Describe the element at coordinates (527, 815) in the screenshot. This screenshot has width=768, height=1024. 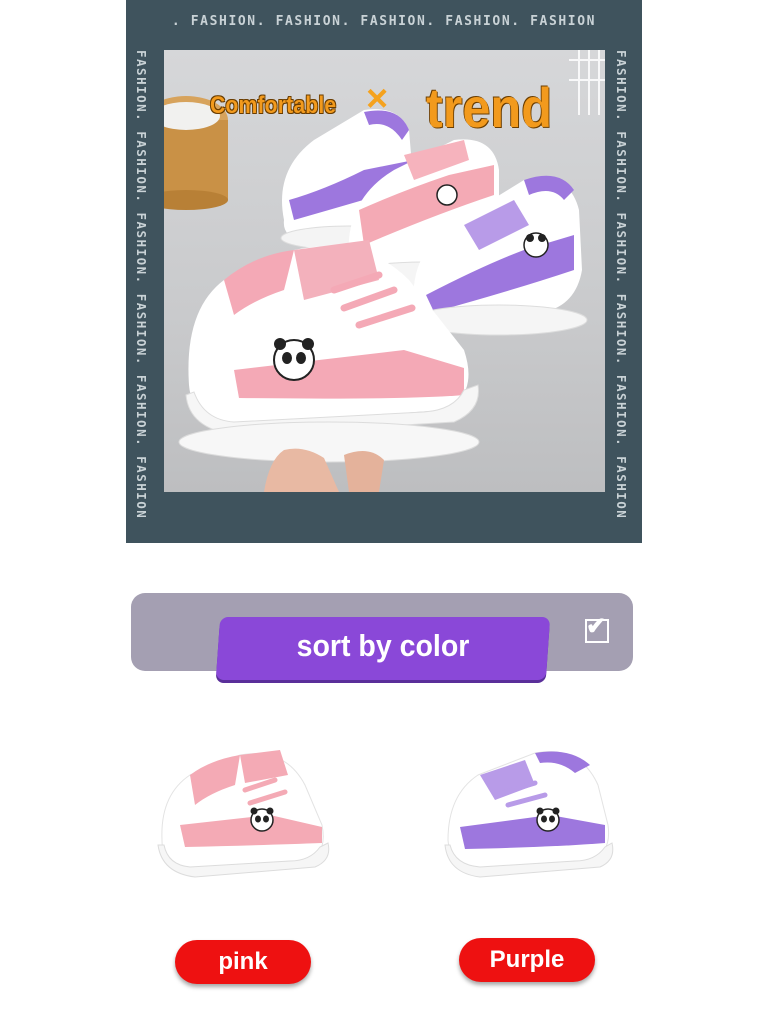
I see `purple-sneaker-thumbnail` at that location.